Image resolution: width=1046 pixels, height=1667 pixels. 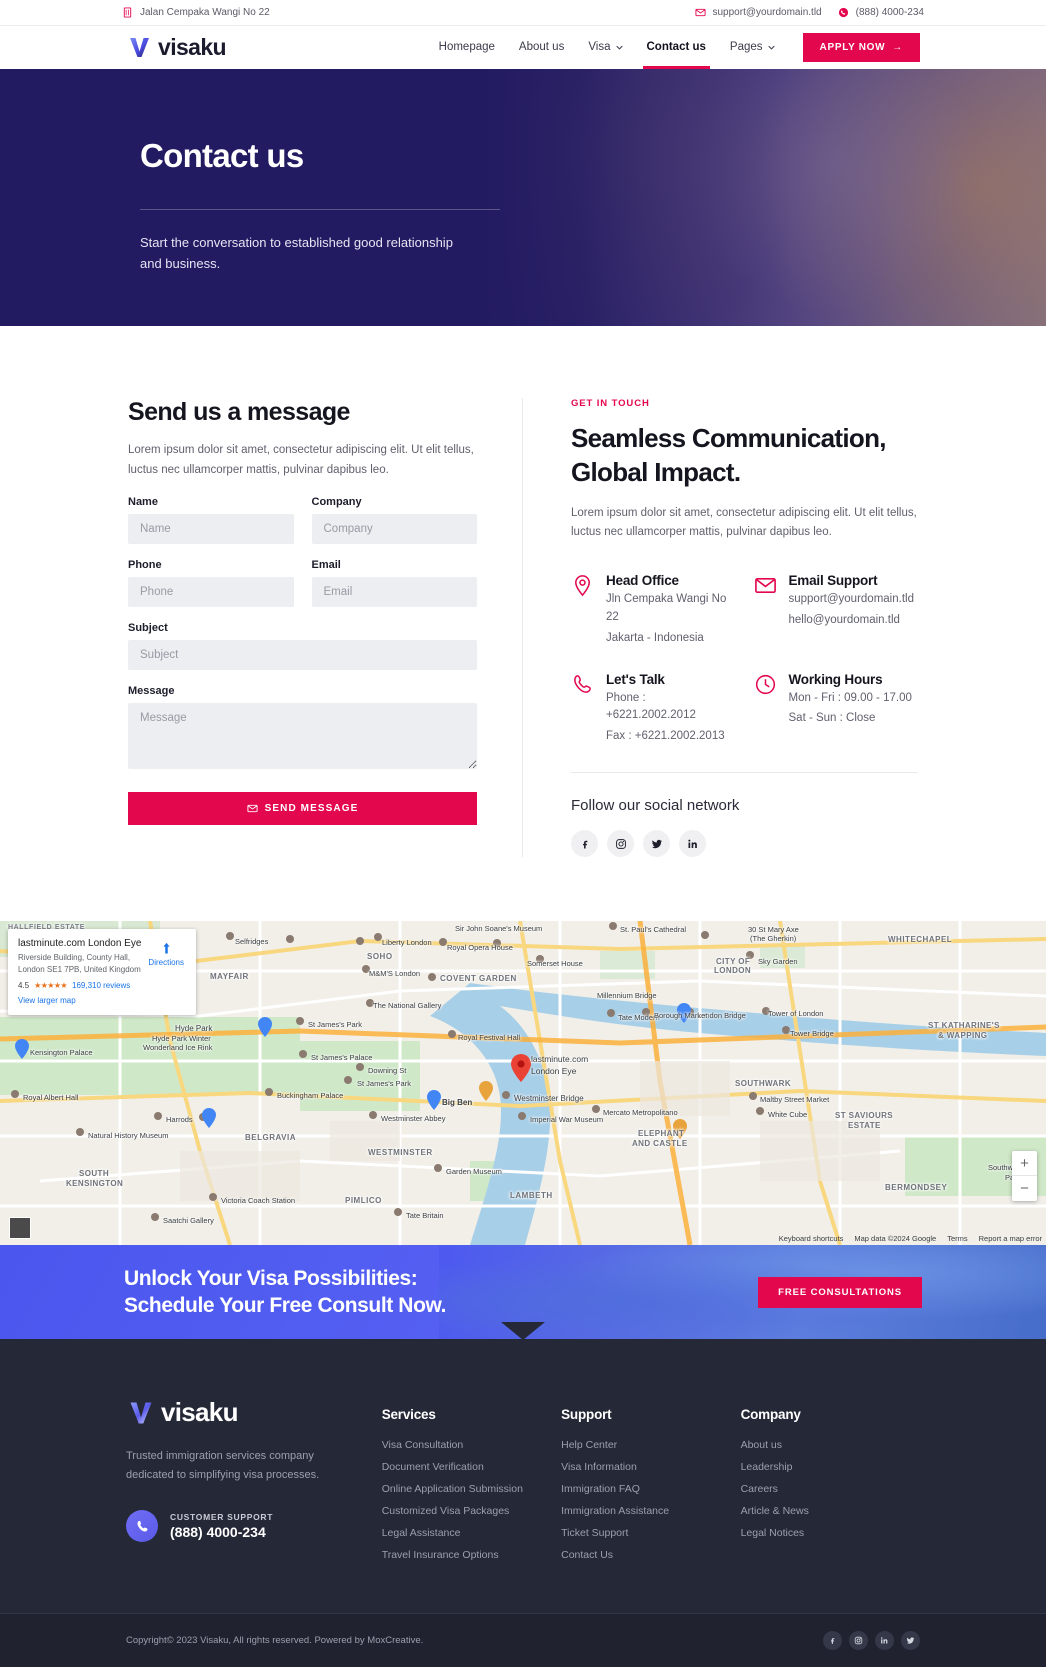 What do you see at coordinates (957, 1238) in the screenshot?
I see `map-terms-link: Terms` at bounding box center [957, 1238].